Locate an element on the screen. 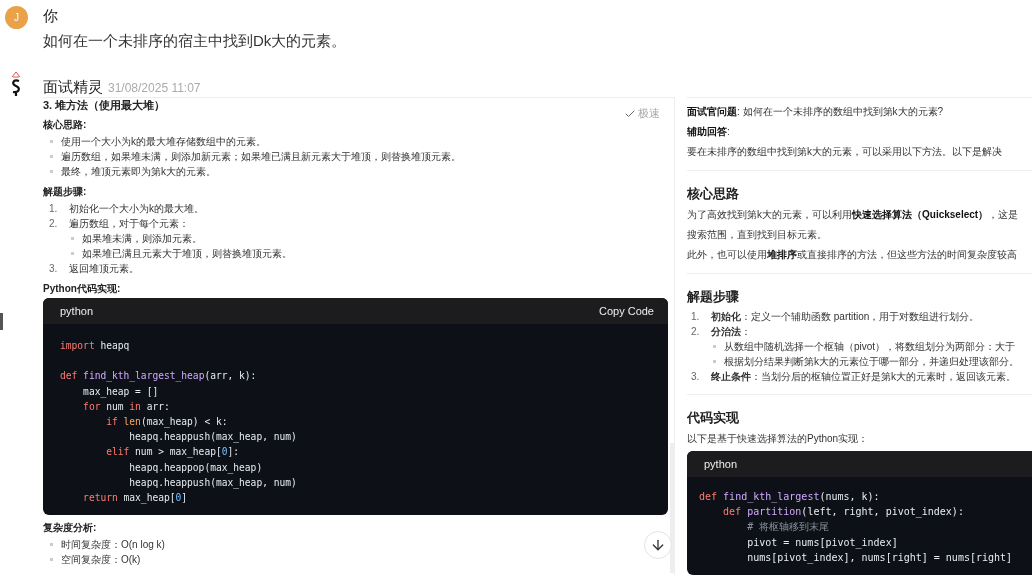  author-name: 你 is located at coordinates (51, 16).